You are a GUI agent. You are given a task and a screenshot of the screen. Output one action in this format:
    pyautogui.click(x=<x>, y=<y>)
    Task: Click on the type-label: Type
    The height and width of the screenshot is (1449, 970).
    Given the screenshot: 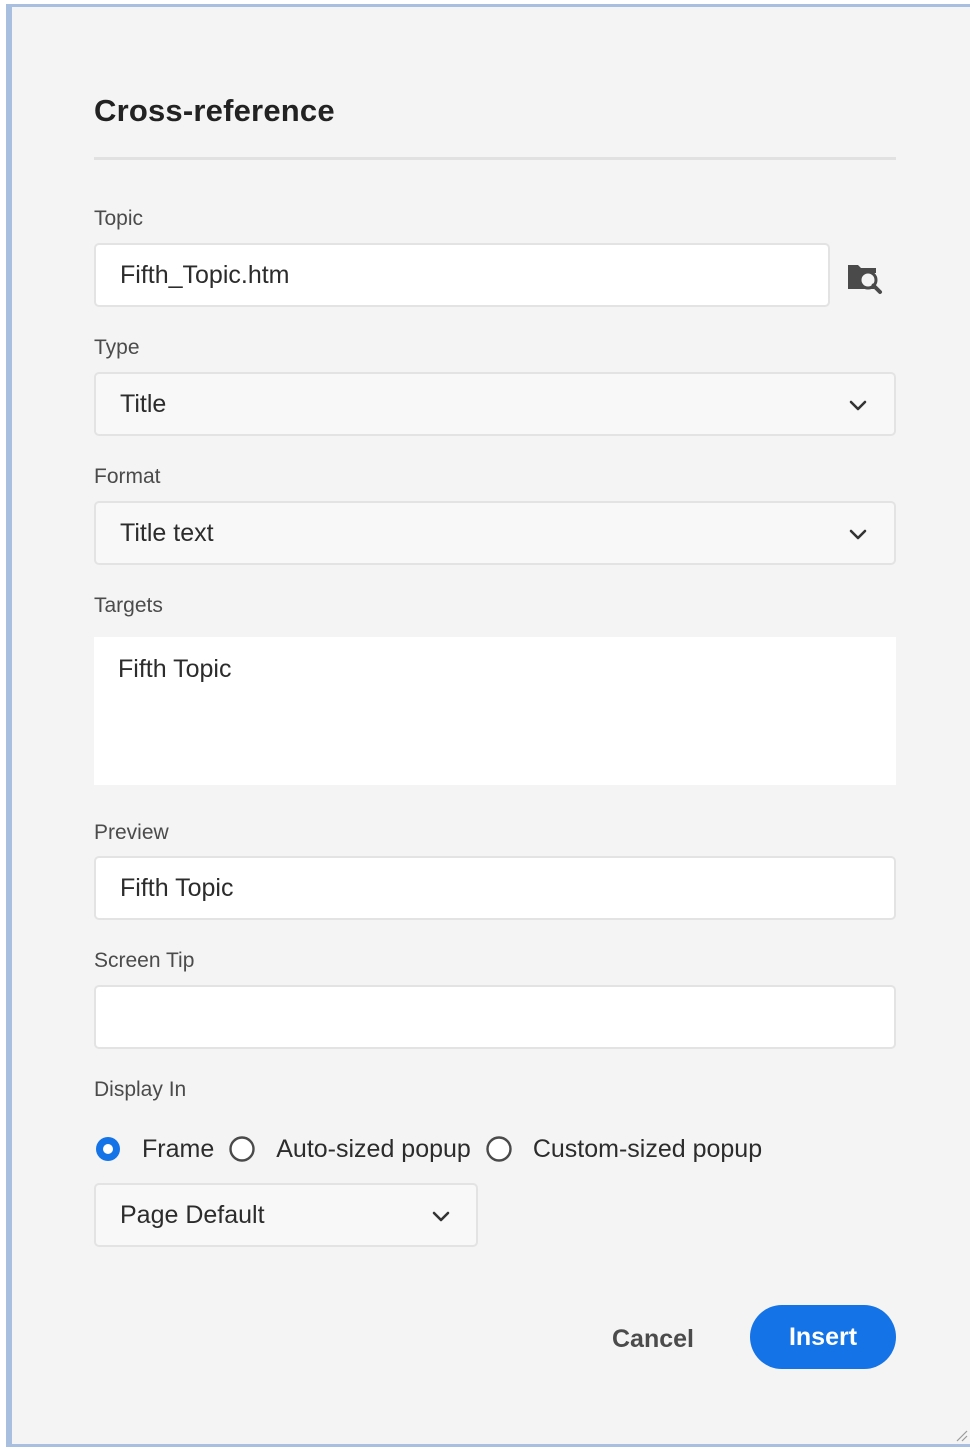 What is the action you would take?
    pyautogui.click(x=117, y=347)
    